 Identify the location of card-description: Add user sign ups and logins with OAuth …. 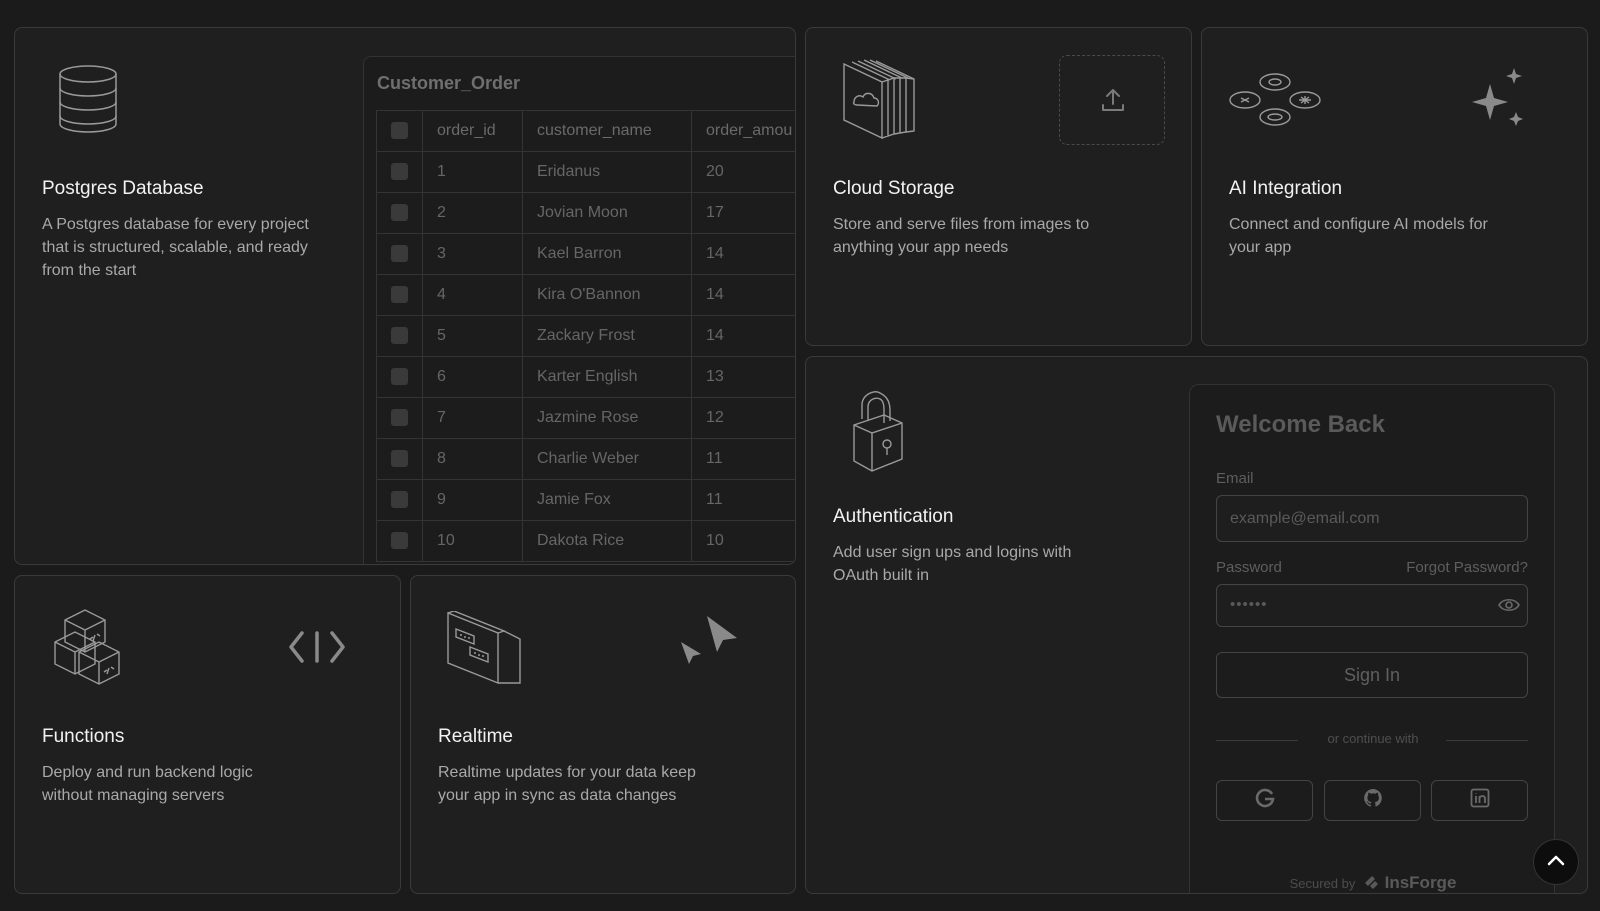
(952, 564).